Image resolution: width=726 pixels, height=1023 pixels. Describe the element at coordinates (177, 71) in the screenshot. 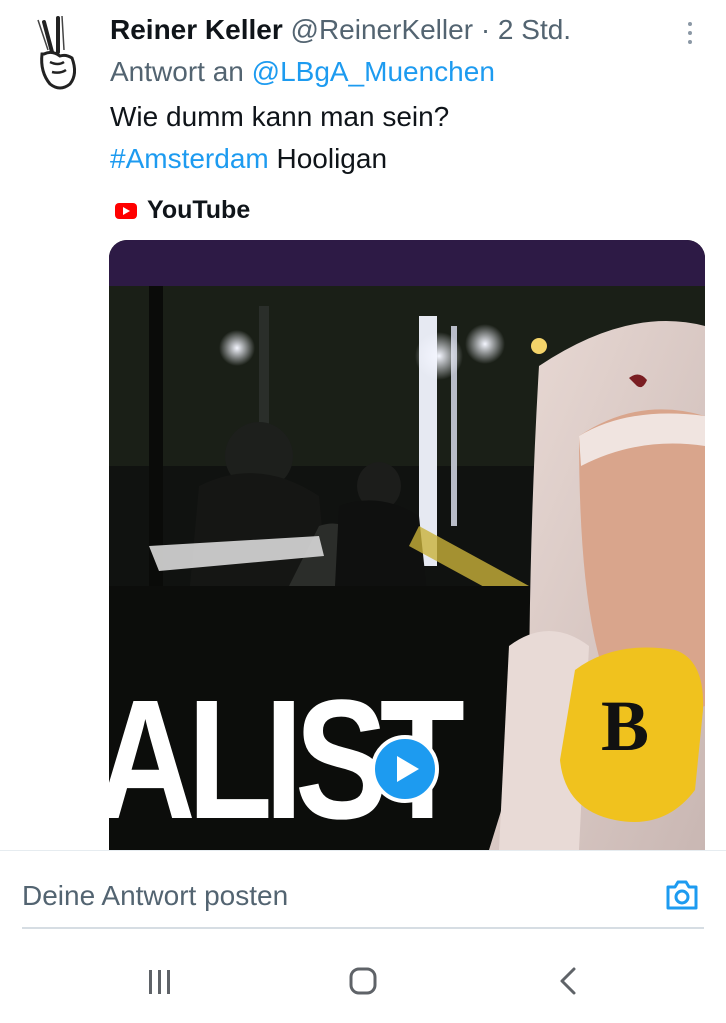

I see `reply-prefix: Antwort an` at that location.